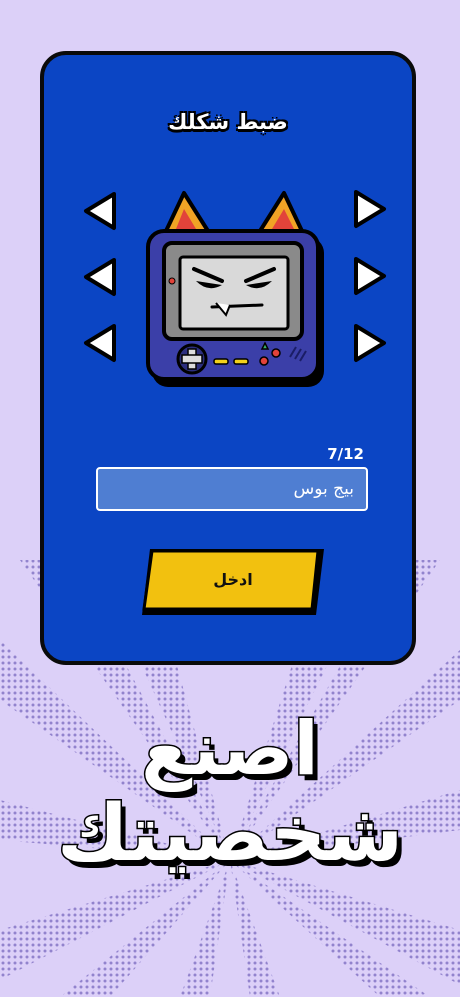  What do you see at coordinates (345, 454) in the screenshot?
I see `name-length-counter: 7/12` at bounding box center [345, 454].